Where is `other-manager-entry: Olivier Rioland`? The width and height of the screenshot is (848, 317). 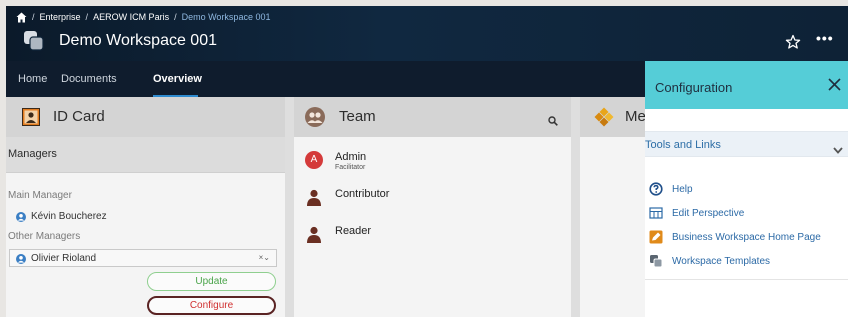 other-manager-entry: Olivier Rioland is located at coordinates (56, 258).